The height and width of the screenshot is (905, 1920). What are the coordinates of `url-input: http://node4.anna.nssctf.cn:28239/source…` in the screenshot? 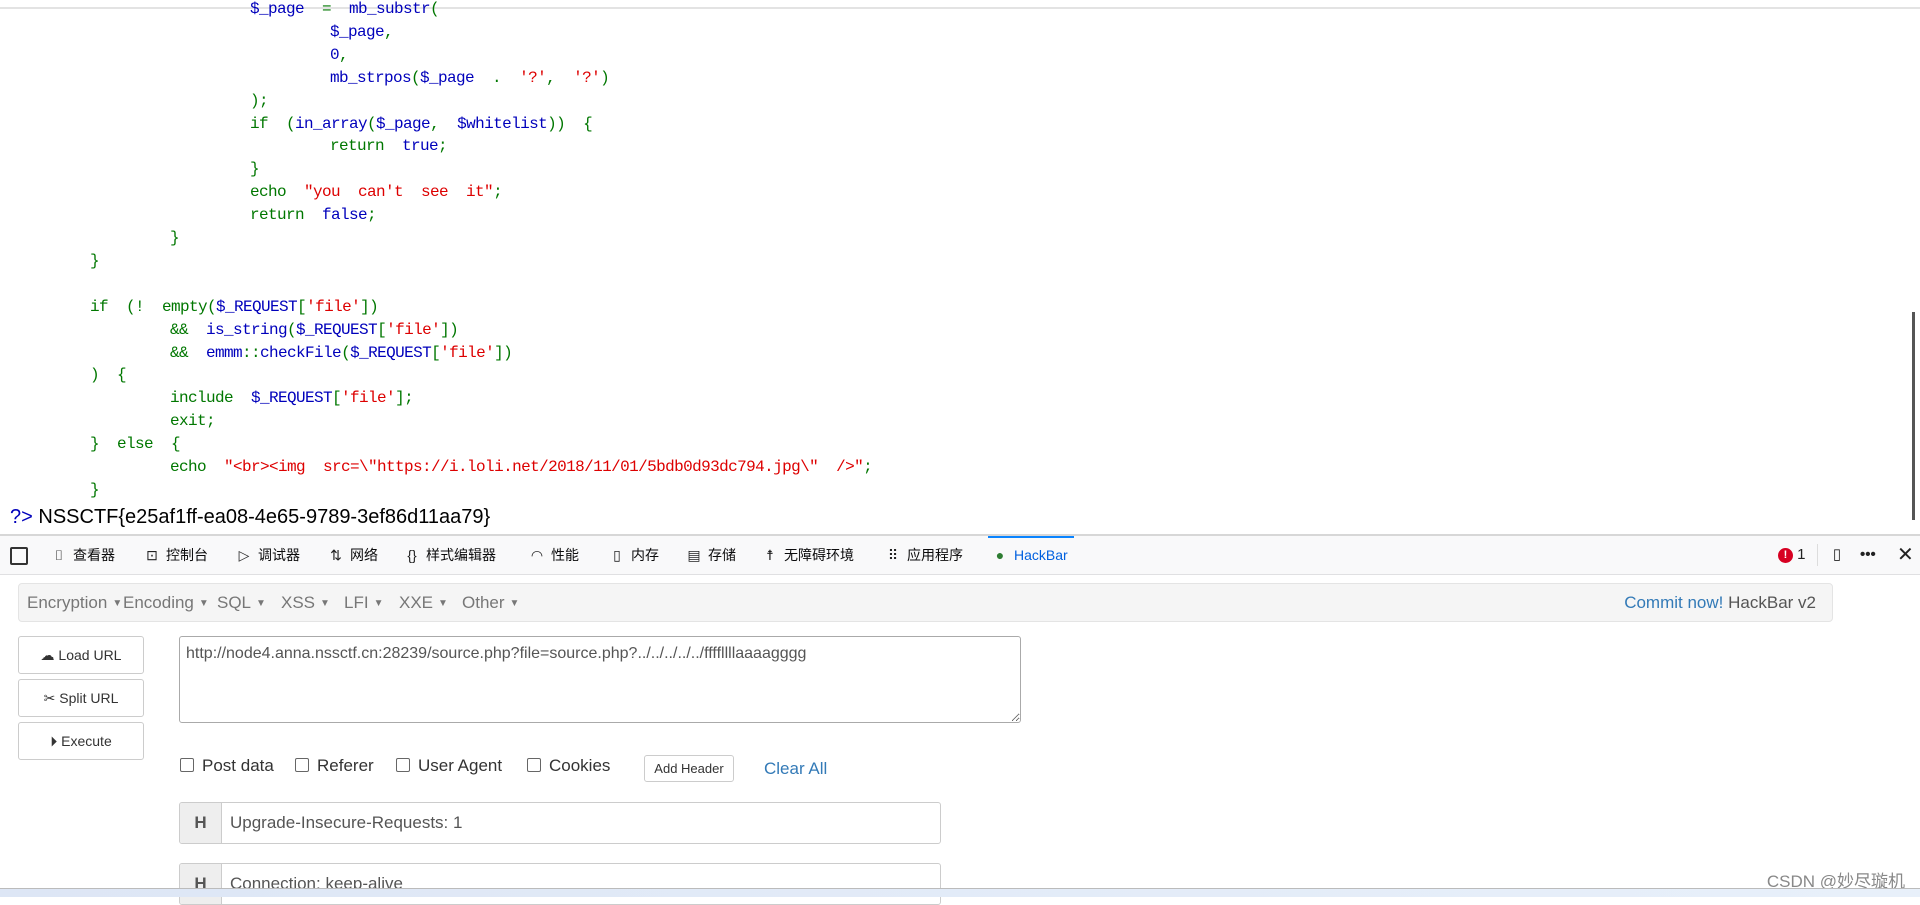 It's located at (600, 679).